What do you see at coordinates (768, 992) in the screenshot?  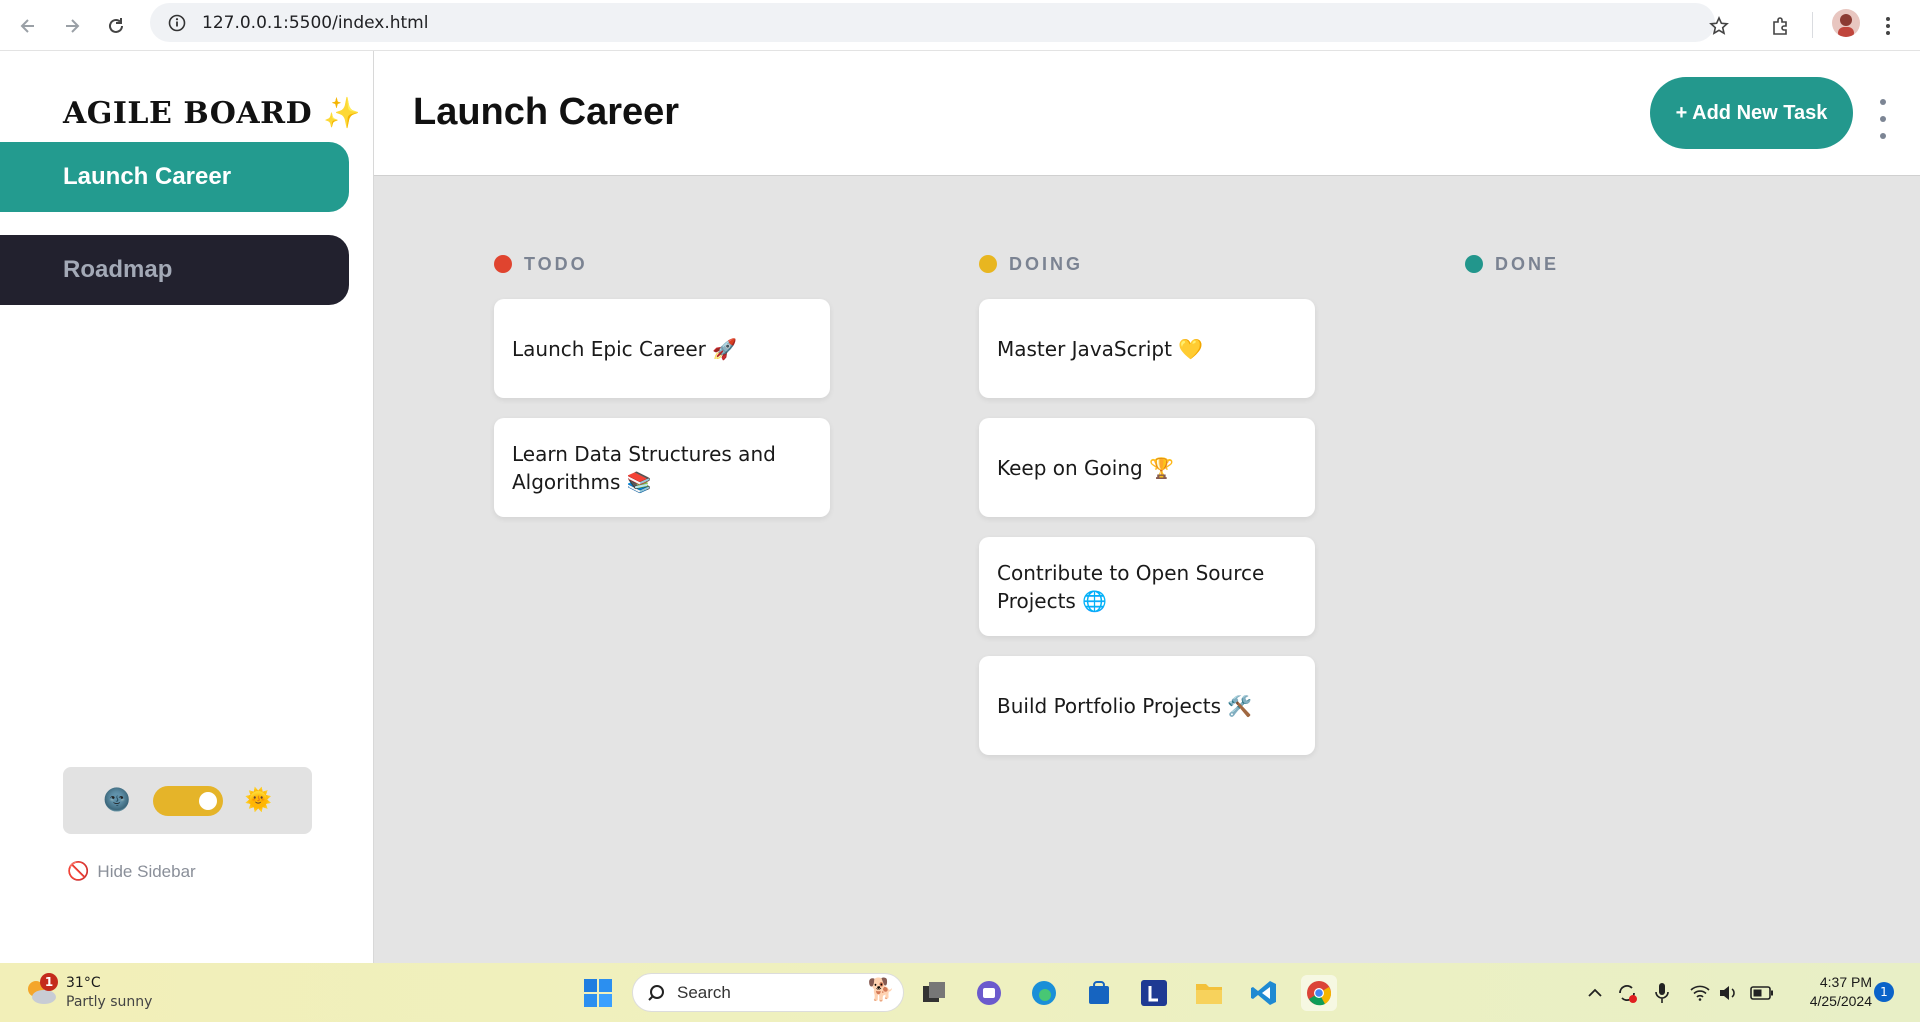 I see `taskbar-search: Search 🐕` at bounding box center [768, 992].